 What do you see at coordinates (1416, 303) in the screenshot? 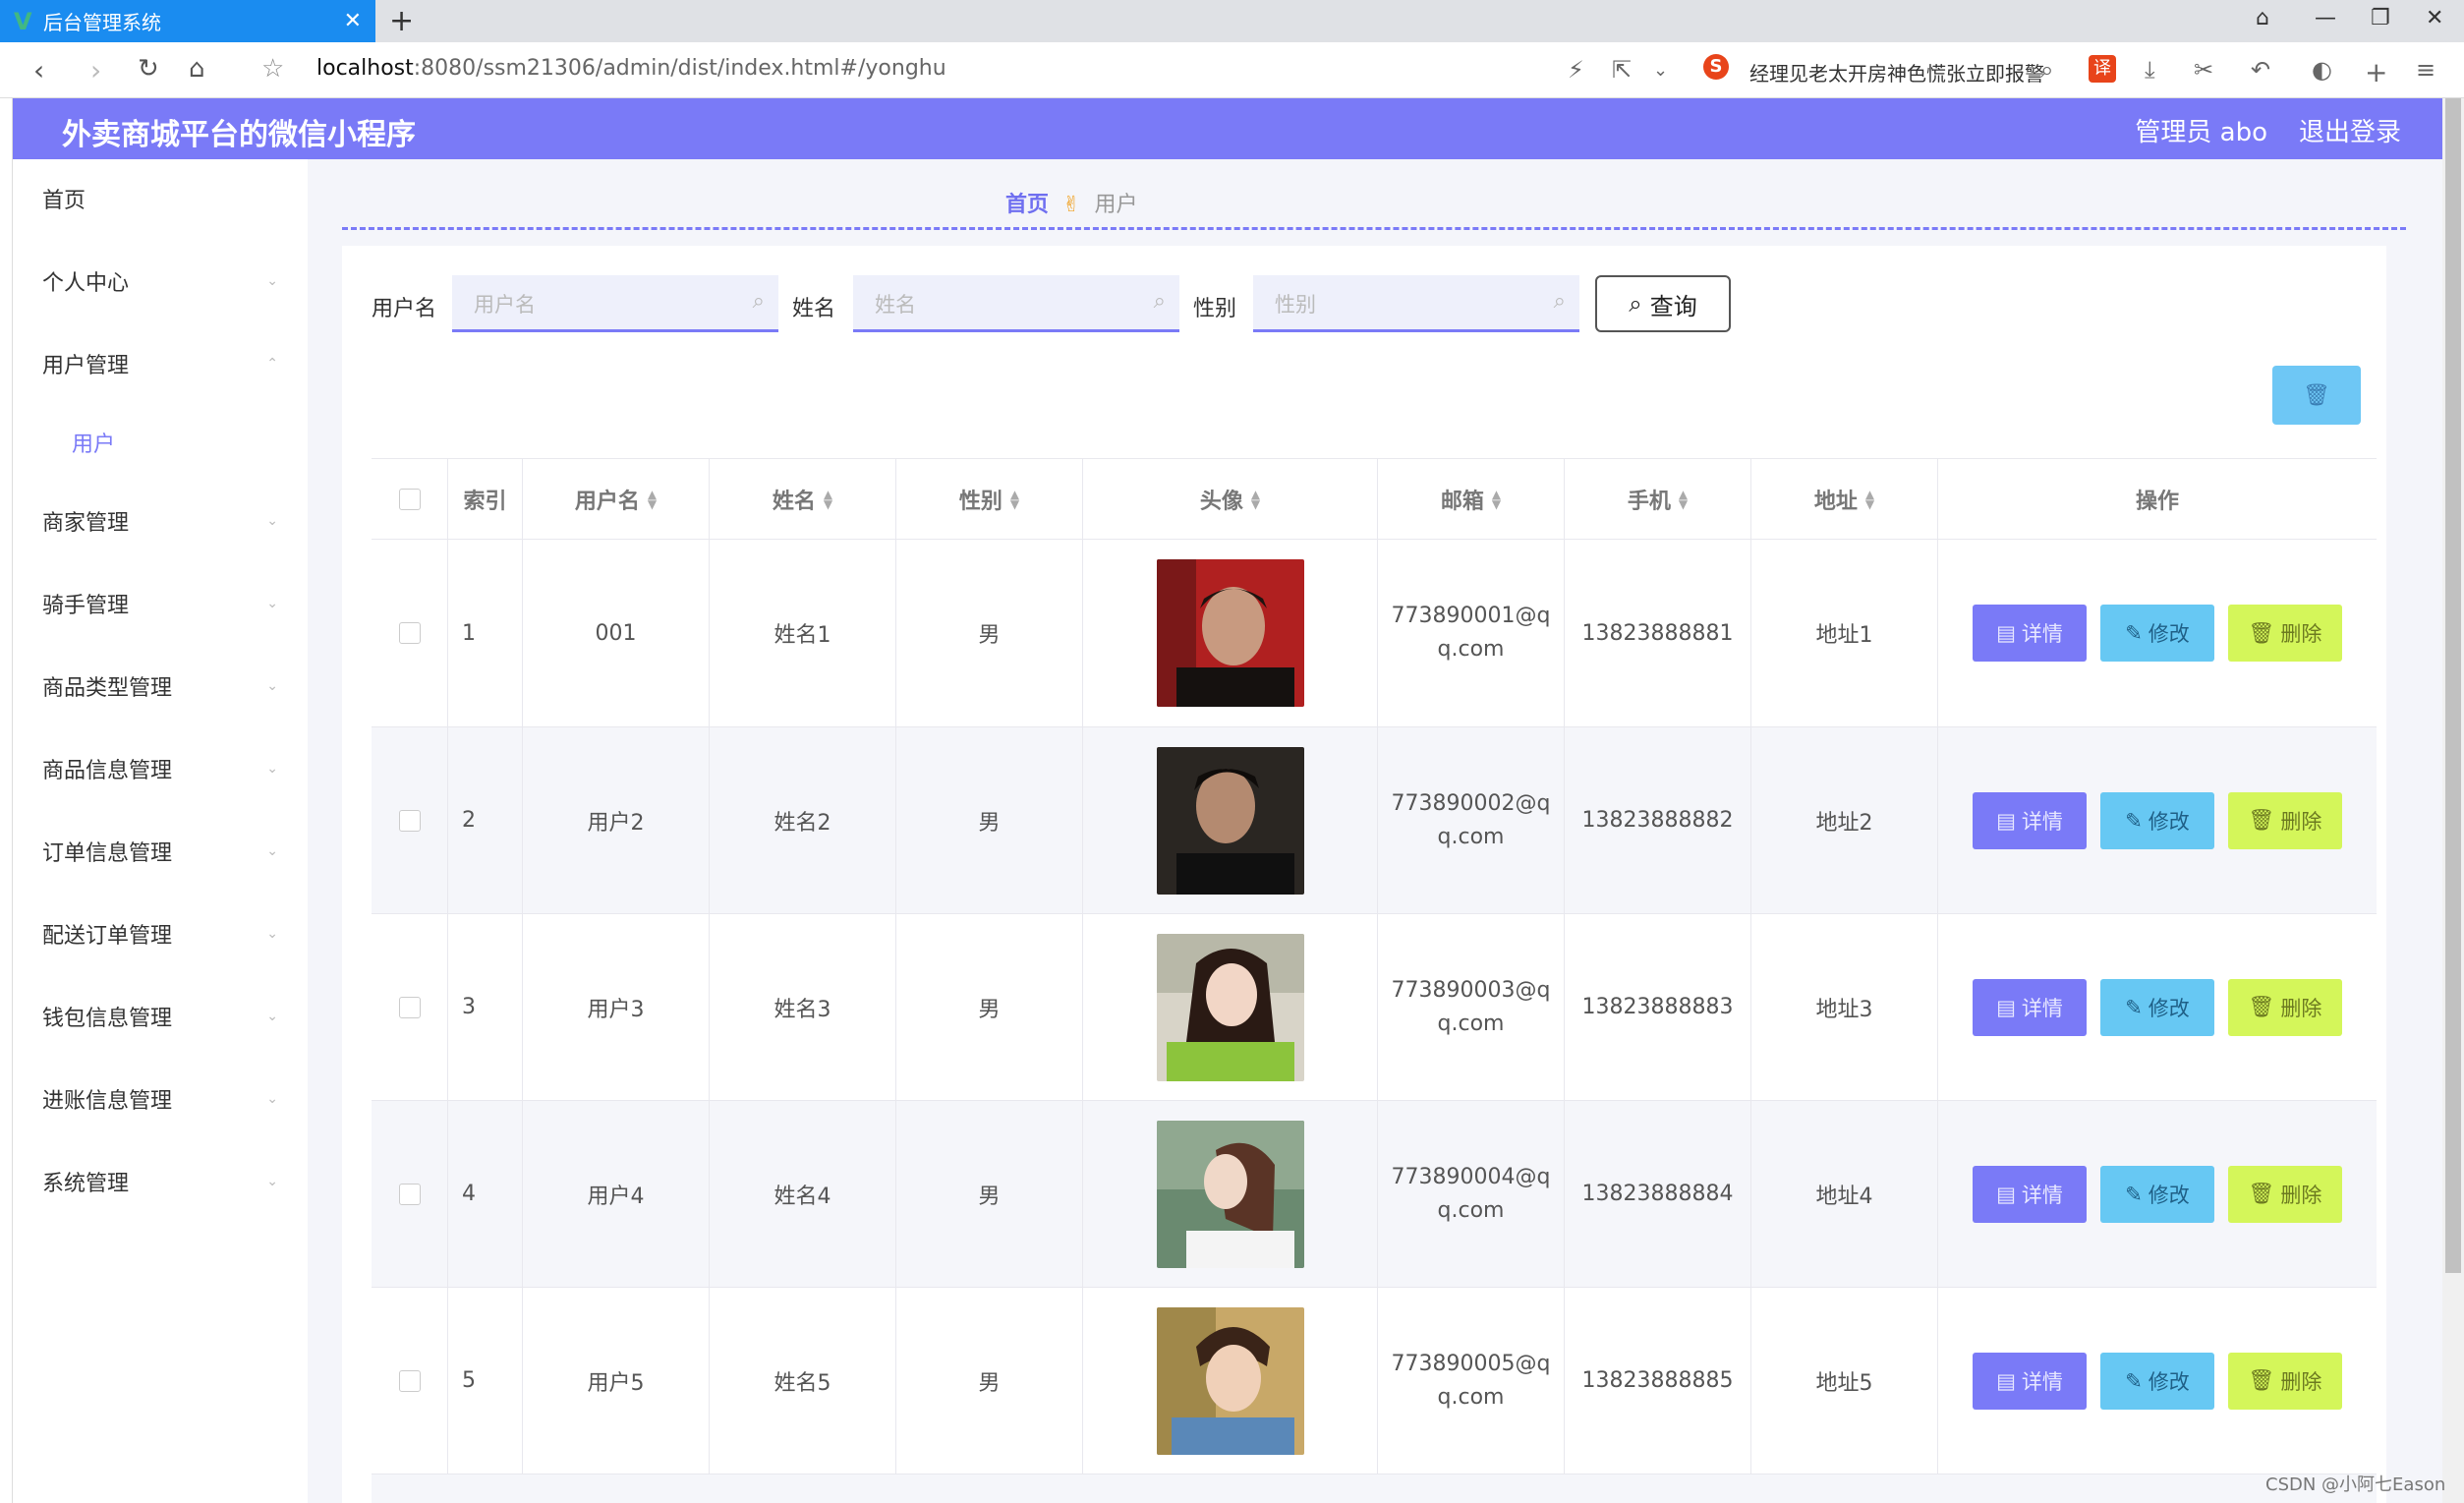
I see `gender-search-input: 性别 ⌕` at bounding box center [1416, 303].